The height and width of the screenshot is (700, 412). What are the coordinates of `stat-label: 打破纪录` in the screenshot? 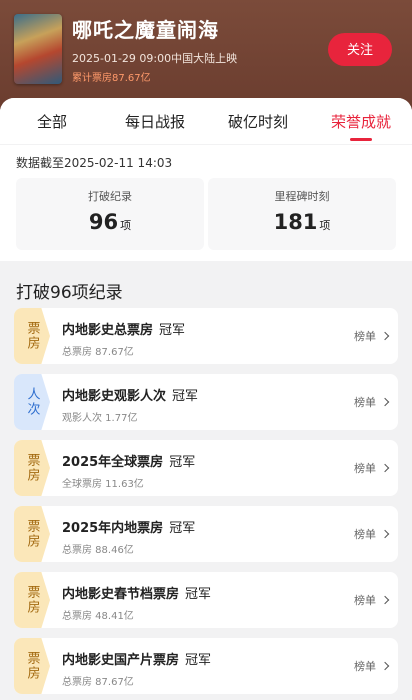 It's located at (110, 196).